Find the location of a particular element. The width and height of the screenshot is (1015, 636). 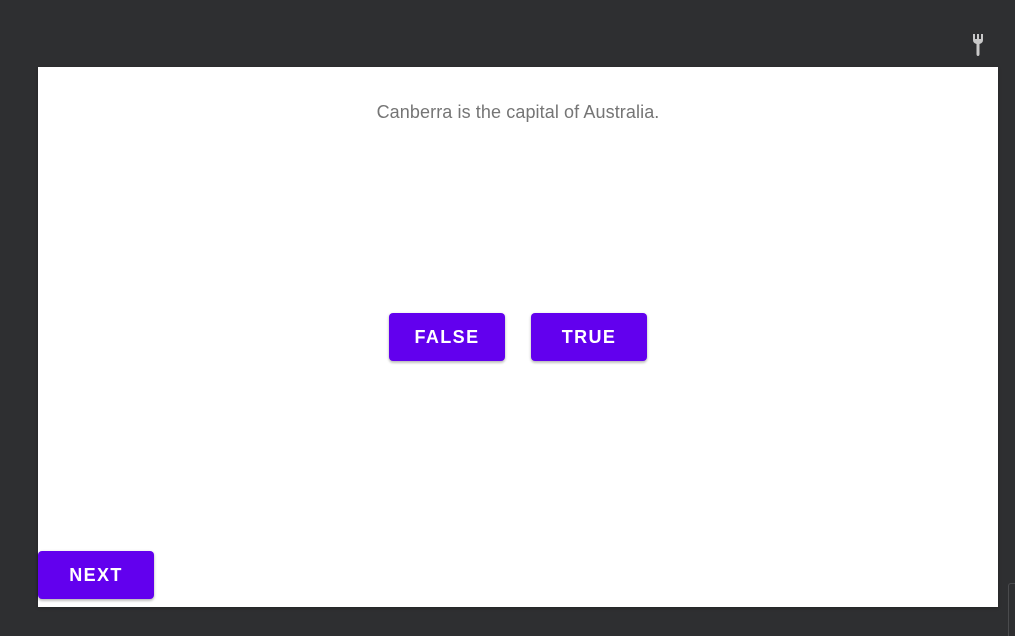

resize-handle is located at coordinates (1011, 609).